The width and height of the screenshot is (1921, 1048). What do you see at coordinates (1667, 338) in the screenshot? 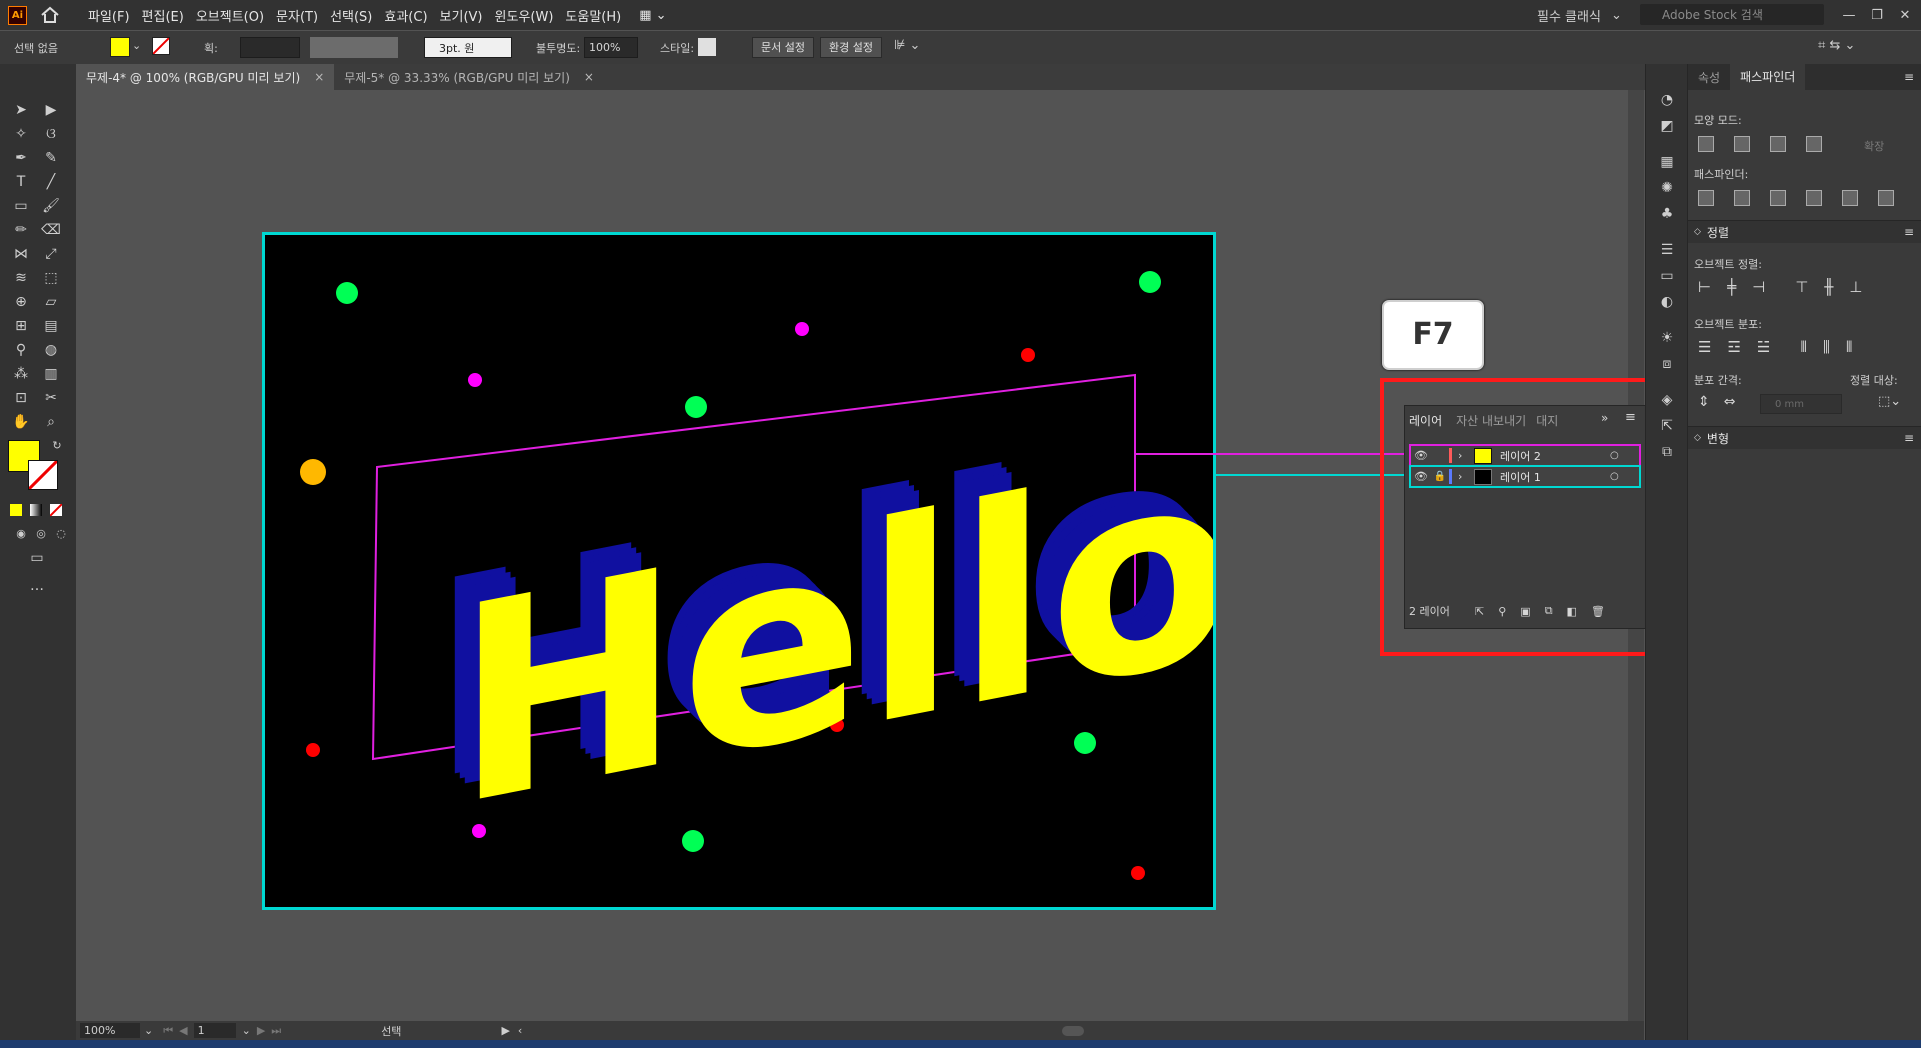
I see `appearance-icon: ☀` at bounding box center [1667, 338].